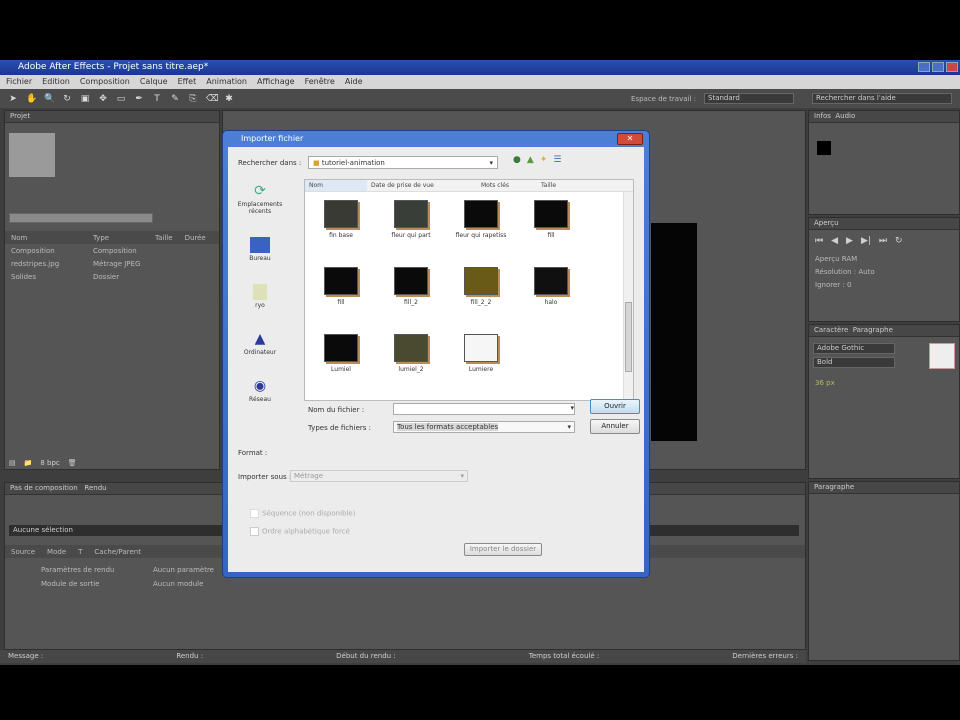 Image resolution: width=960 pixels, height=720 pixels. I want to click on render-tab: Rendu, so click(95, 488).